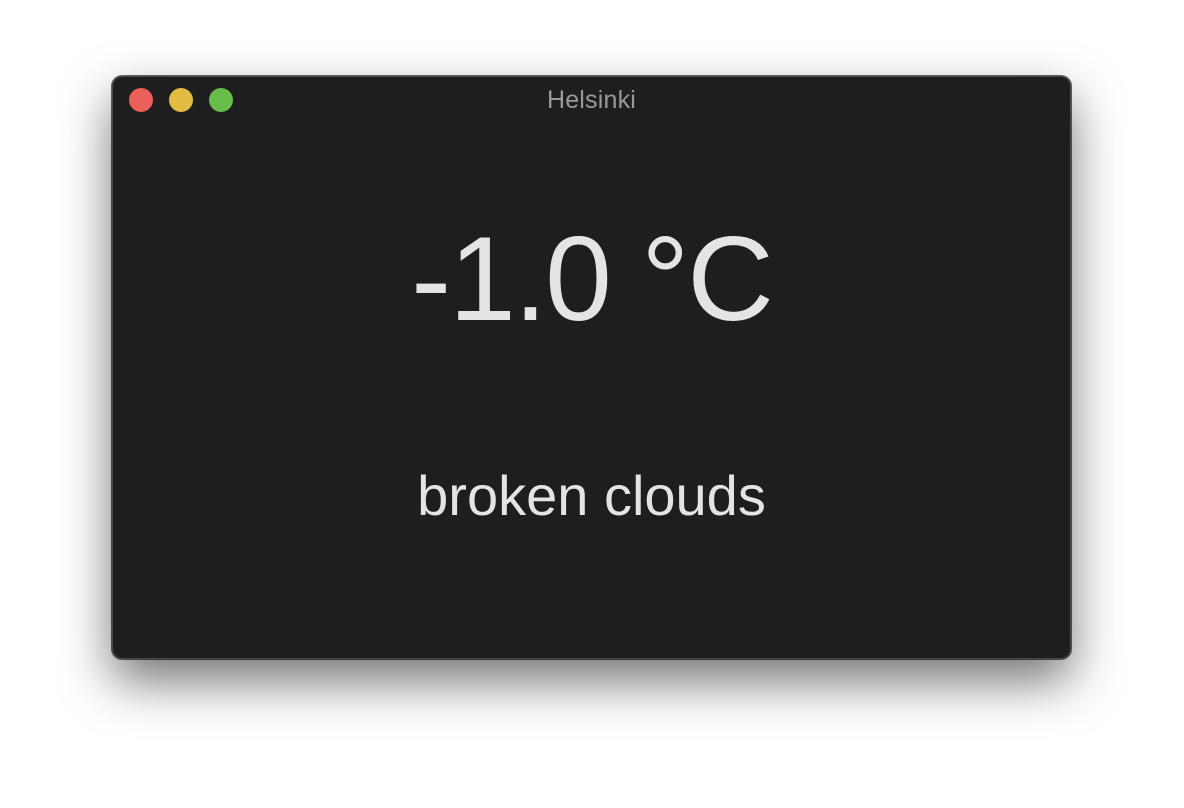 This screenshot has height=808, width=1184. Describe the element at coordinates (591, 495) in the screenshot. I see `weather-description: broken clouds` at that location.